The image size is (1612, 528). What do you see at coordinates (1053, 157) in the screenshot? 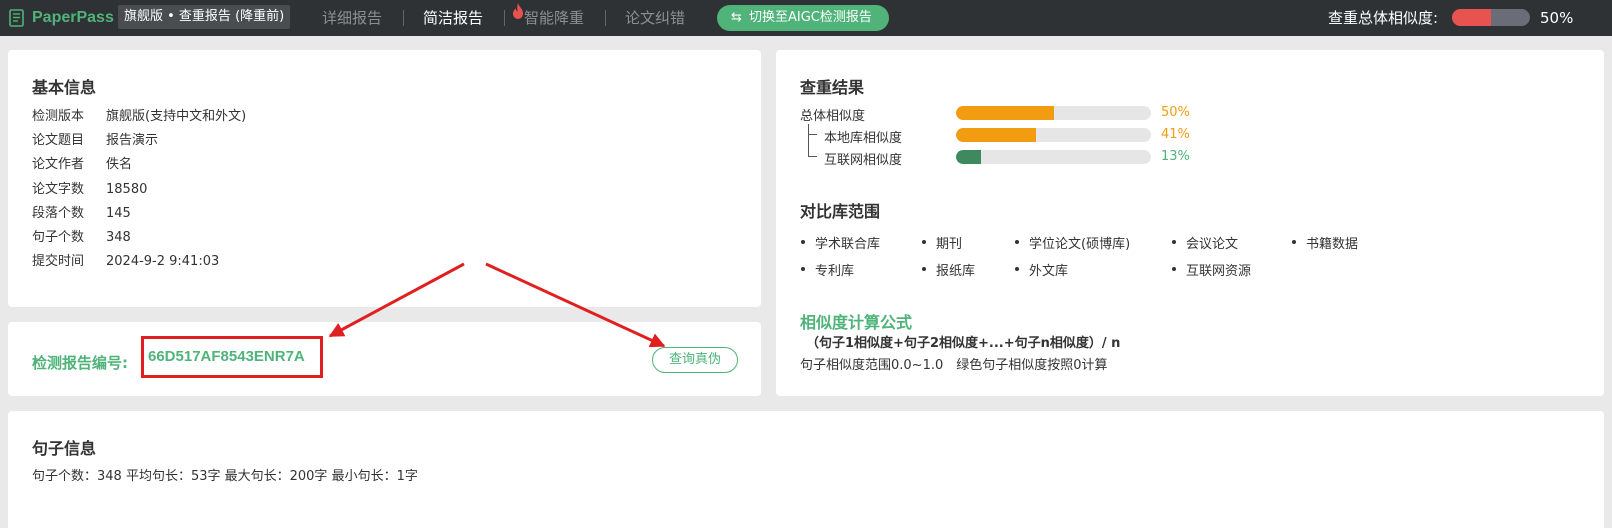
I see `result-bar-internet` at bounding box center [1053, 157].